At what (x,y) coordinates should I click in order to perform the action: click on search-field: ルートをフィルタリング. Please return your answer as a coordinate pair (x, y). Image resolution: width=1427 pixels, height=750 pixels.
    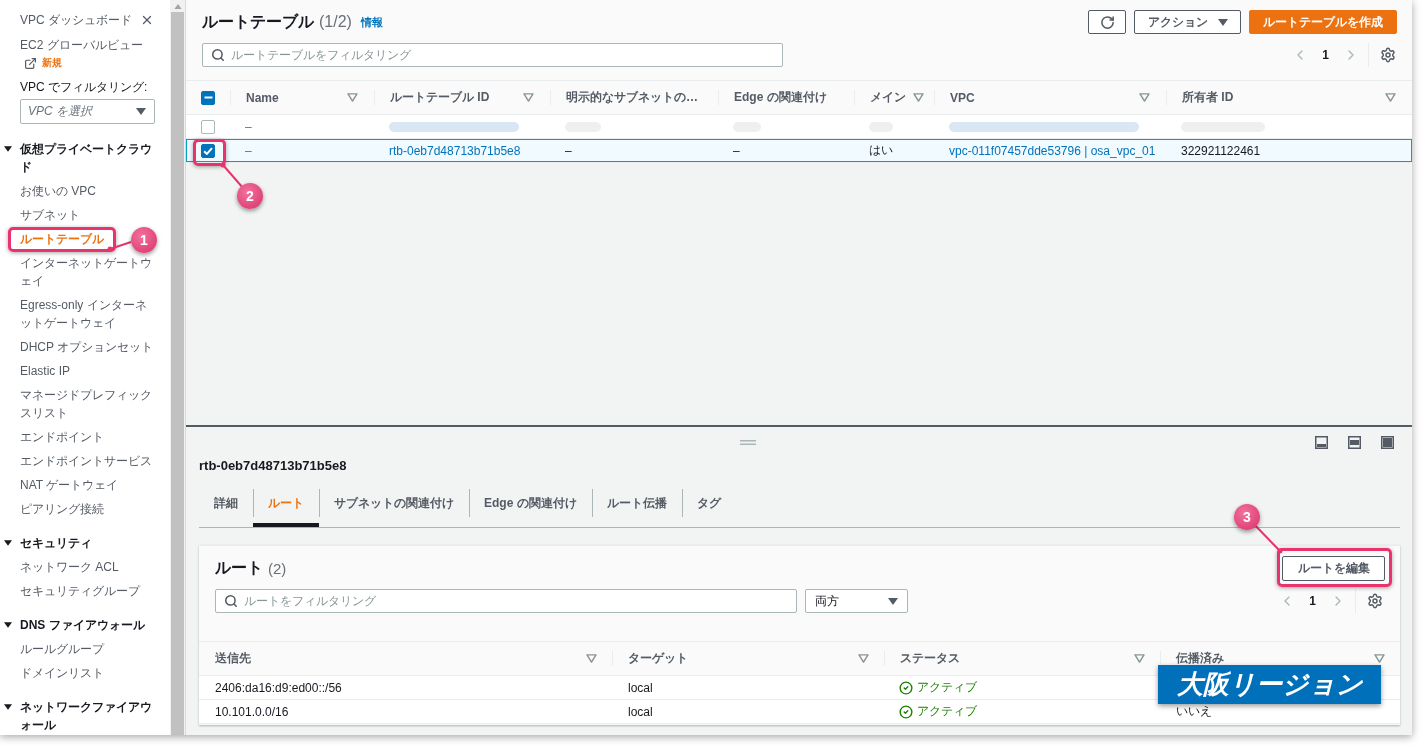
    Looking at the image, I should click on (506, 601).